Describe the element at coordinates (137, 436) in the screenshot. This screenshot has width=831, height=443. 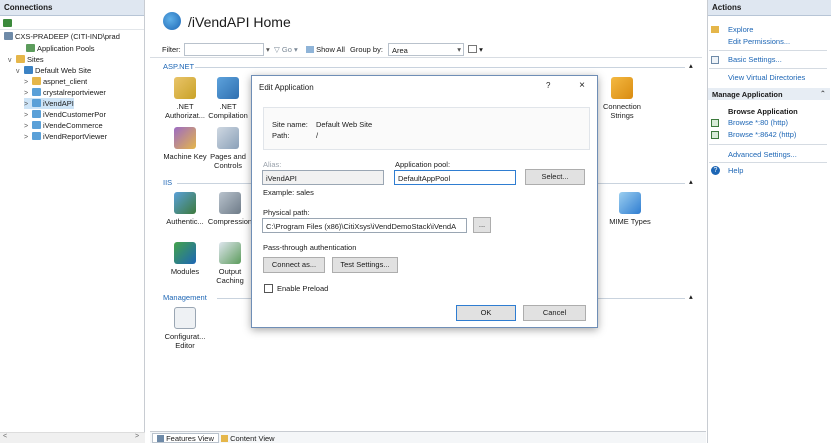
I see `scroll-right-icon: >` at that location.